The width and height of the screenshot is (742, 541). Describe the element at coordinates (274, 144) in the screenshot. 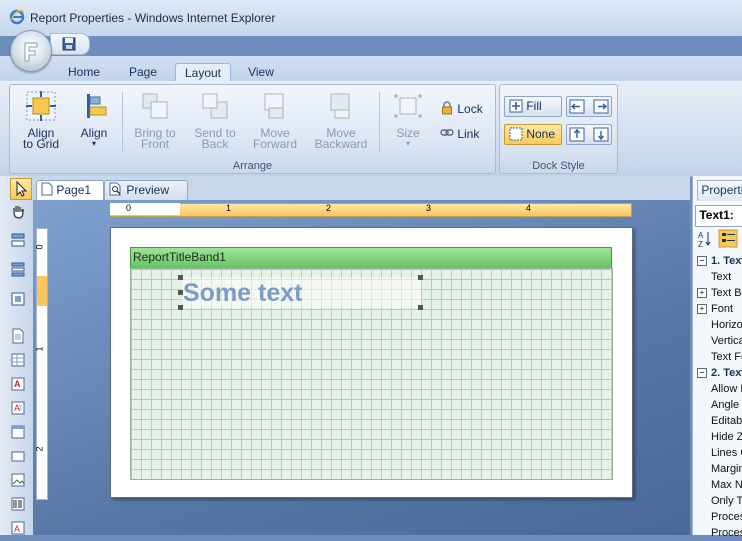

I see `move-forward-label-2: Forward` at that location.